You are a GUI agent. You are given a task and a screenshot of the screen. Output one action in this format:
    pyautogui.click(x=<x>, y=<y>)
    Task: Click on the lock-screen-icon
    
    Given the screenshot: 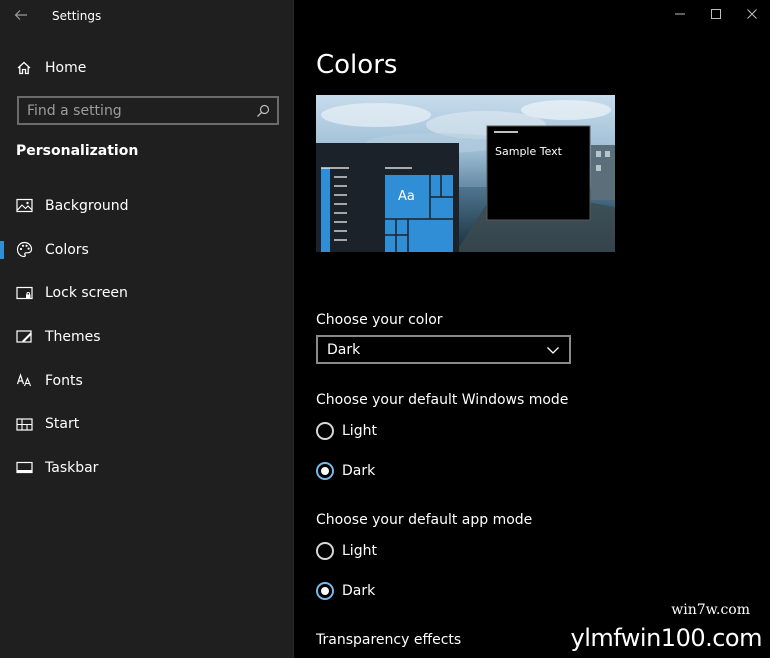 What is the action you would take?
    pyautogui.click(x=24, y=293)
    